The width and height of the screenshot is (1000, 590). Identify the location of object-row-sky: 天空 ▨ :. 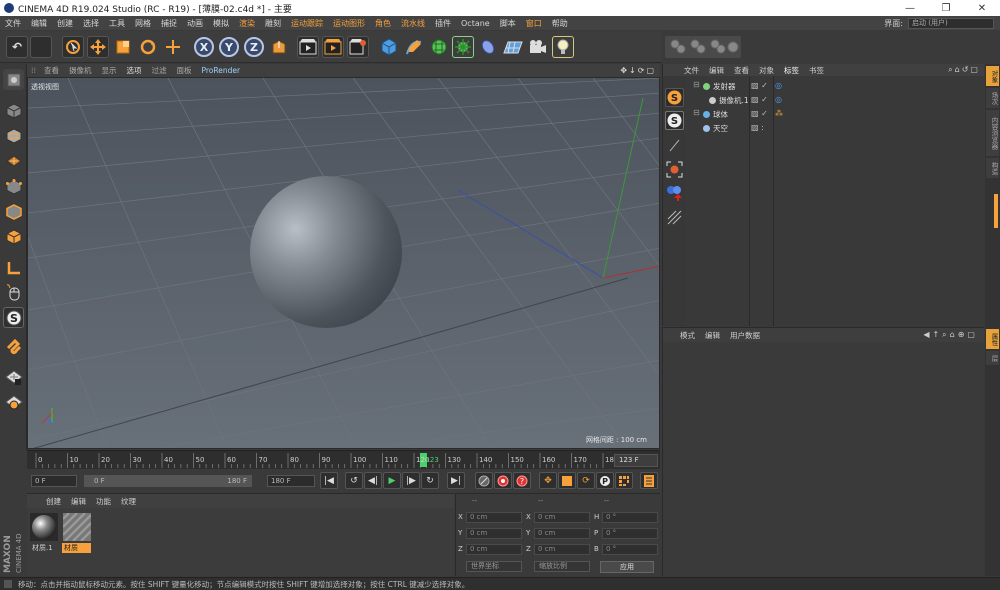
(836, 128).